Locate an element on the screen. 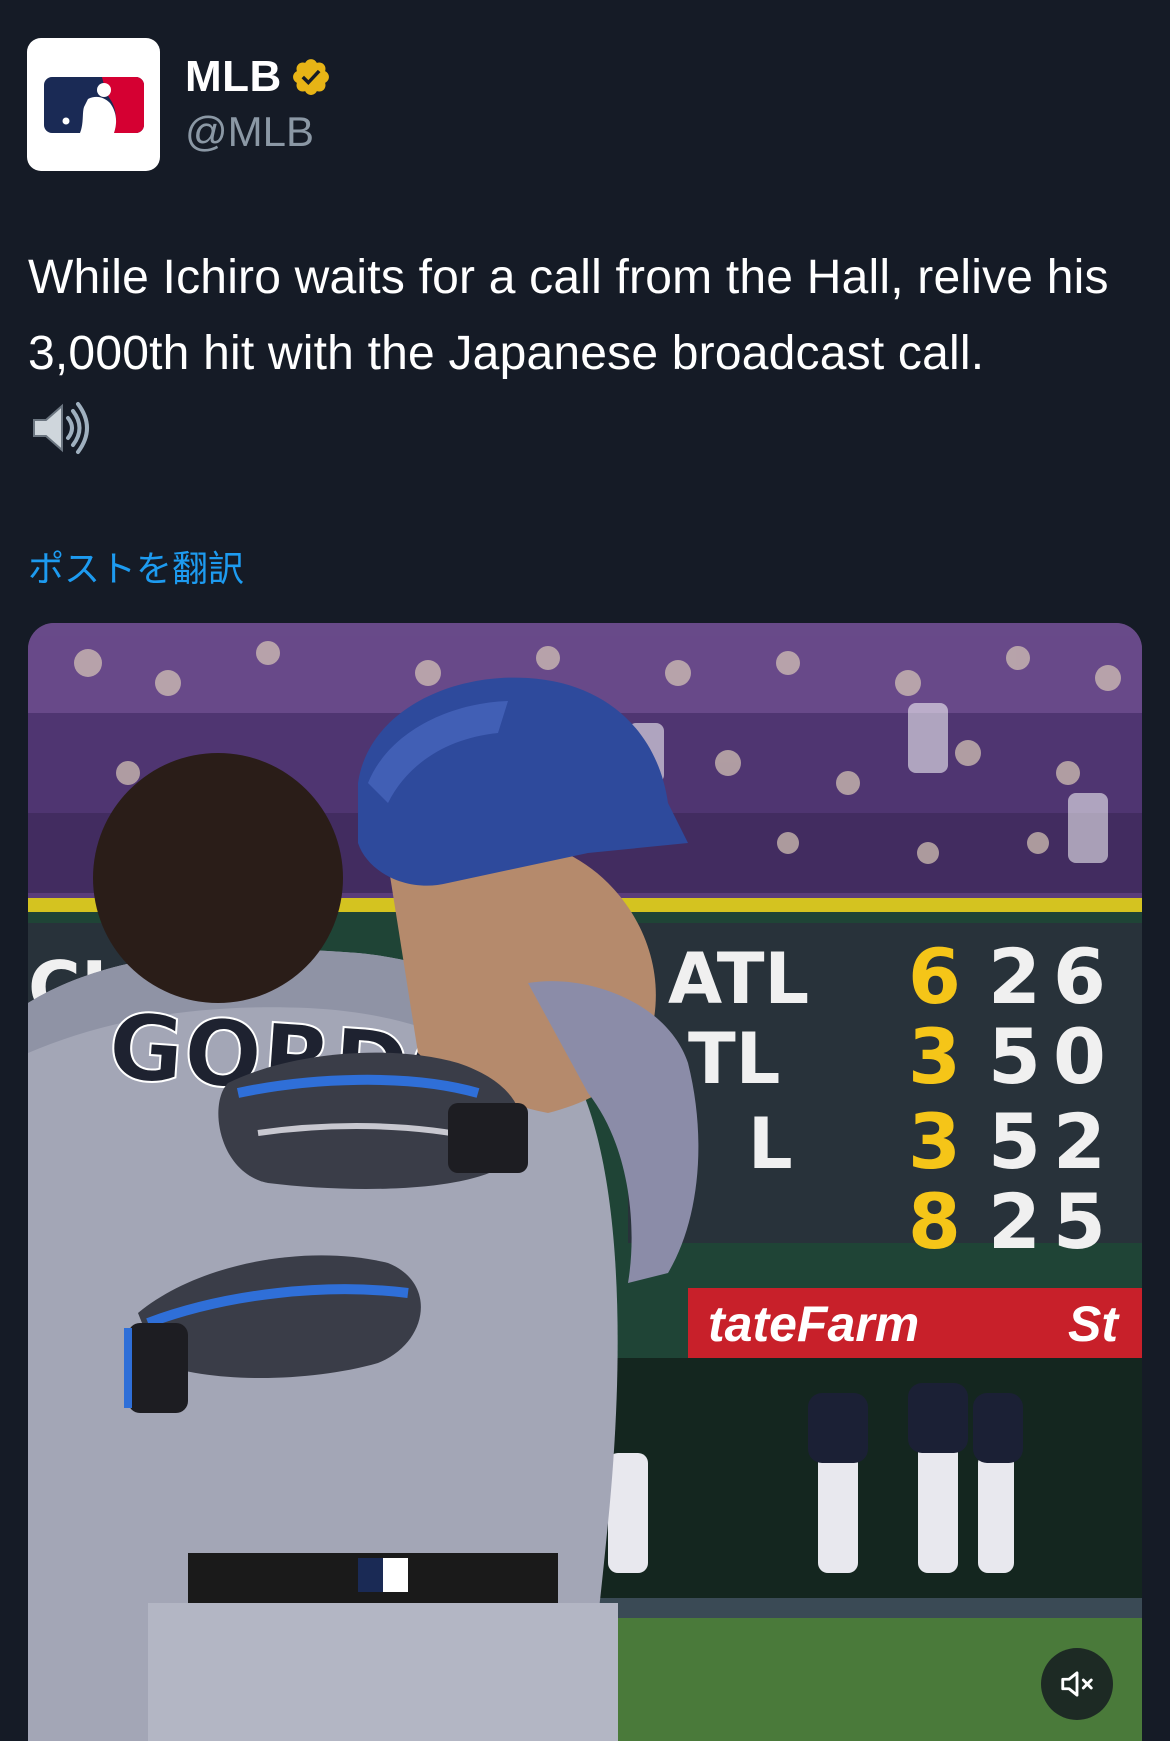 This screenshot has height=1741, width=1170. ad-banner-right: St is located at coordinates (1094, 1324).